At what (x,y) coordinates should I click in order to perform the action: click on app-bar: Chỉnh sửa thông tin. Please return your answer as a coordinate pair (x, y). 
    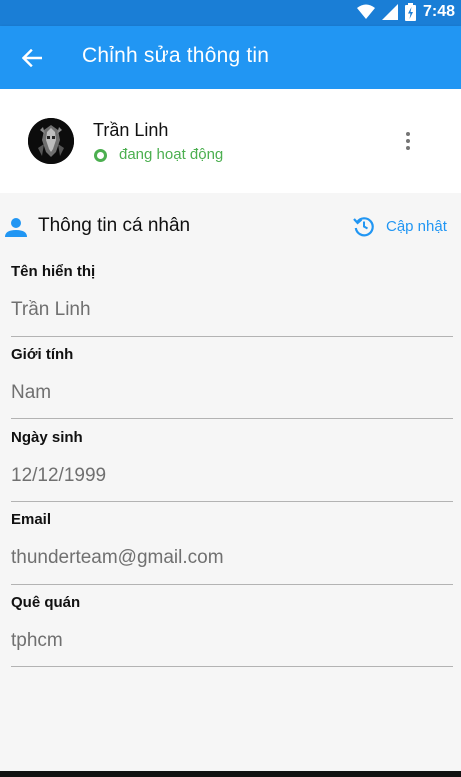
    Looking at the image, I should click on (230, 57).